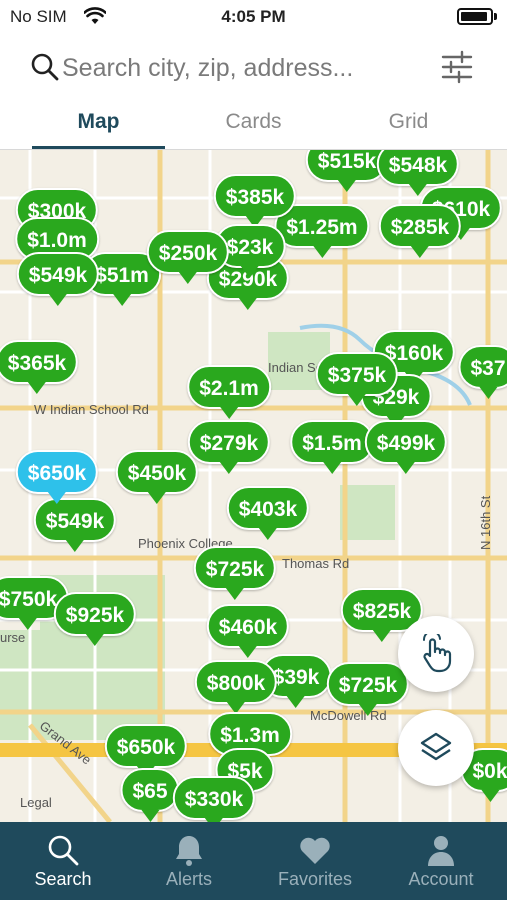 This screenshot has height=900, width=507. What do you see at coordinates (36, 802) in the screenshot?
I see `legal-link: Legal` at bounding box center [36, 802].